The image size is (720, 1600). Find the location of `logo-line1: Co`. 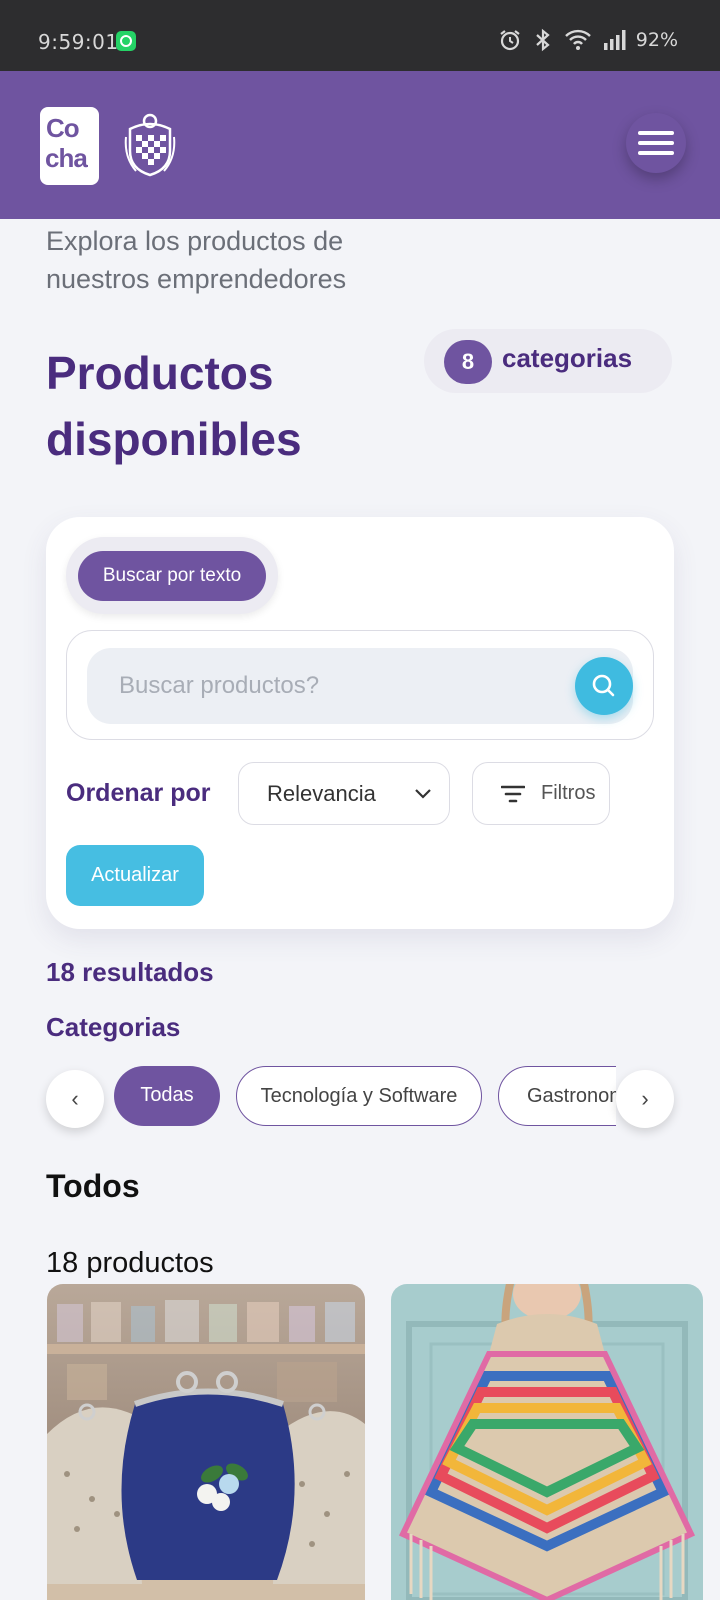

logo-line1: Co is located at coordinates (63, 128).